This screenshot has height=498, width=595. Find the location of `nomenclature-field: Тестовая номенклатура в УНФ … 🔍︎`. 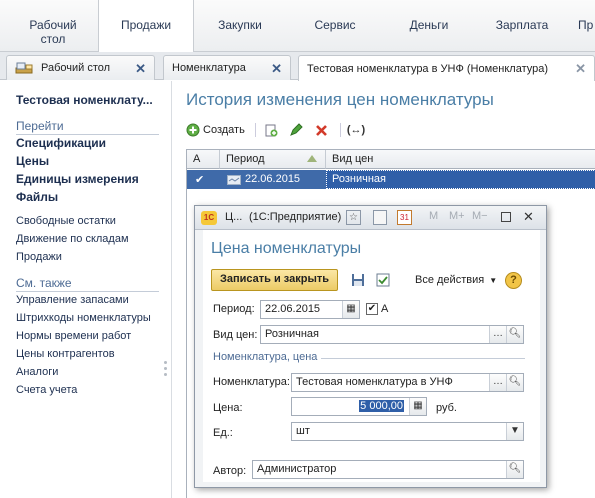

nomenclature-field: Тестовая номенклатура в УНФ … 🔍︎ is located at coordinates (407, 382).